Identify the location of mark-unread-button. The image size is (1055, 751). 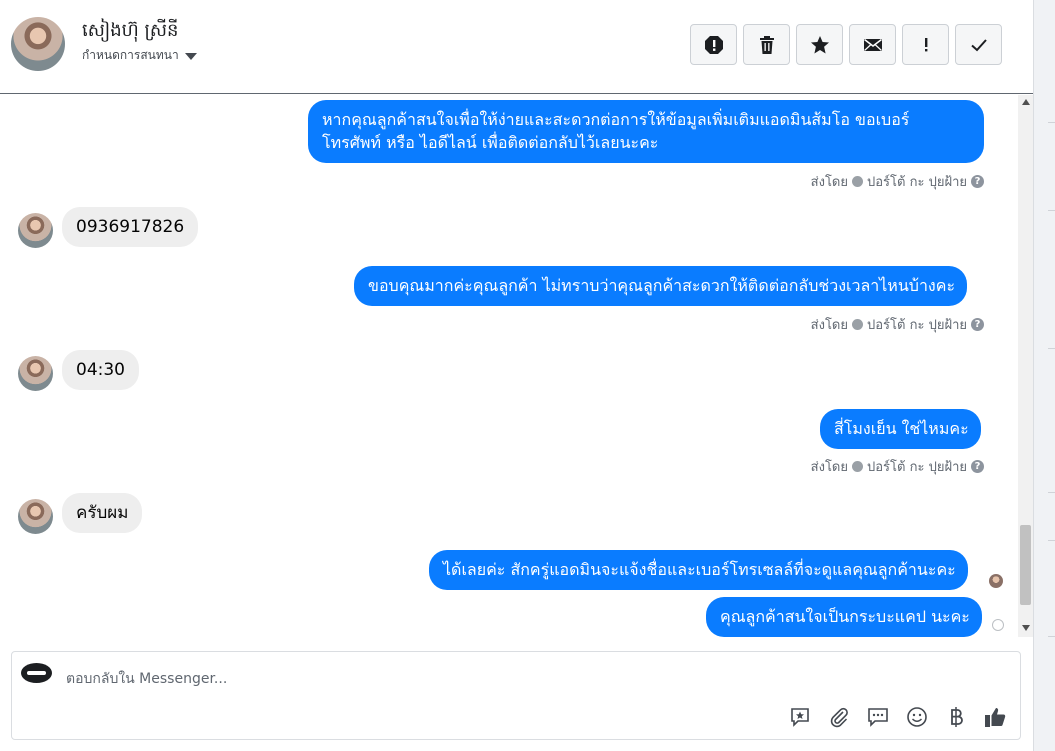
(872, 44).